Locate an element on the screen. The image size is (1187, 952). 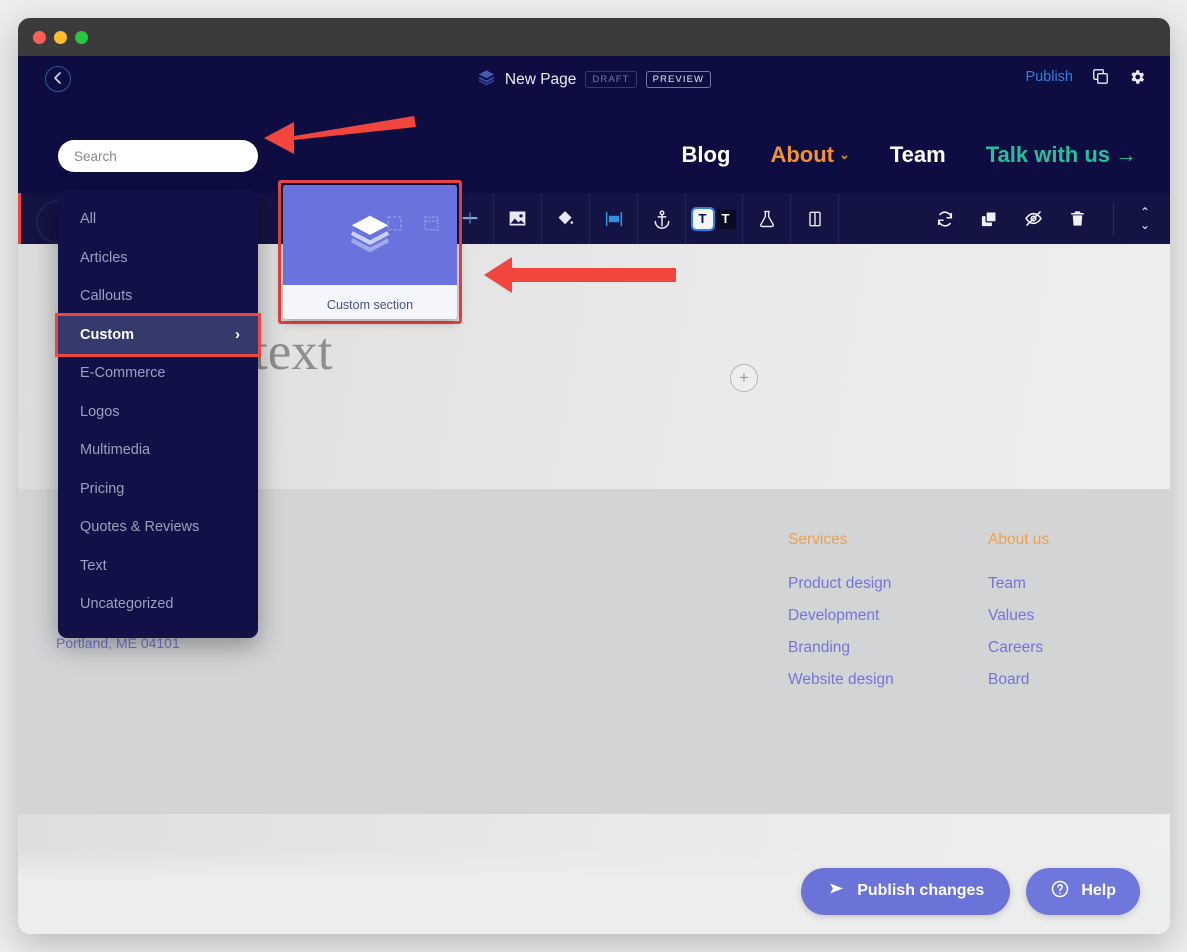
category-item-callouts: Callouts is located at coordinates (158, 296).